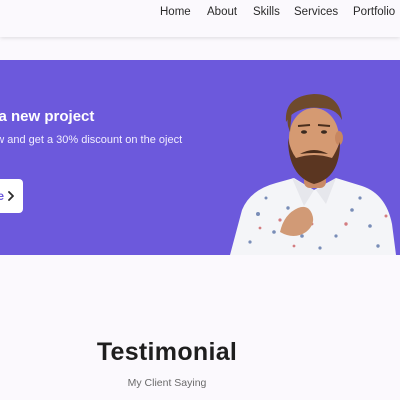  Describe the element at coordinates (167, 352) in the screenshot. I see `testimonial-title: Testimonial` at that location.